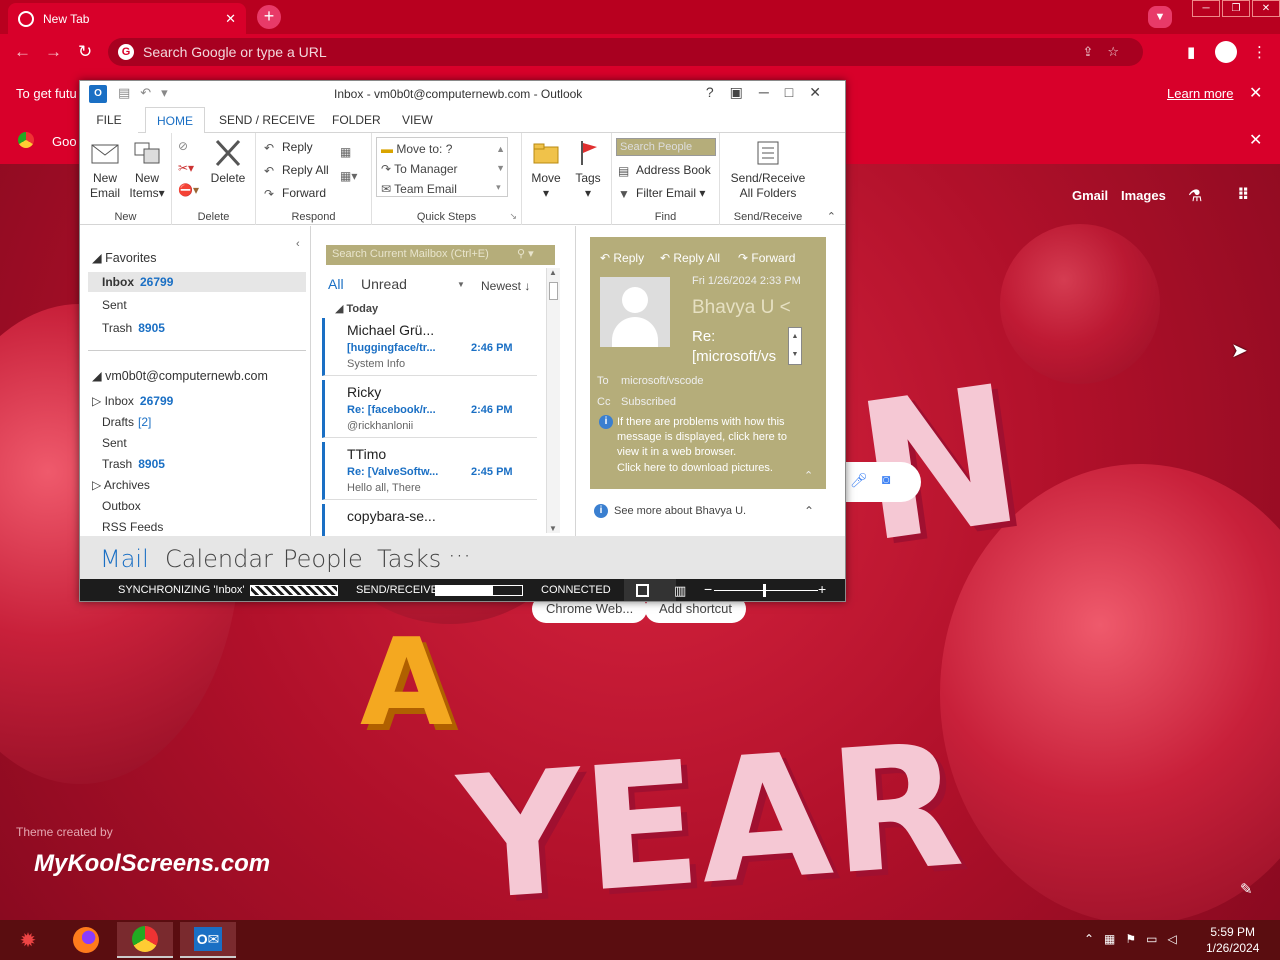 The width and height of the screenshot is (1280, 960). What do you see at coordinates (1255, 140) in the screenshot?
I see `infobar-secondary-close-icon: ✕` at bounding box center [1255, 140].